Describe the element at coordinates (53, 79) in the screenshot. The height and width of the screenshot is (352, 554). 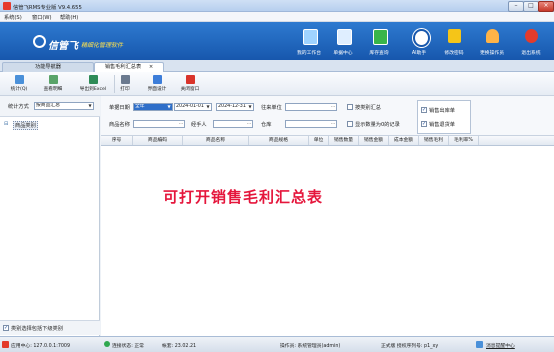
I see `detail-icon` at that location.